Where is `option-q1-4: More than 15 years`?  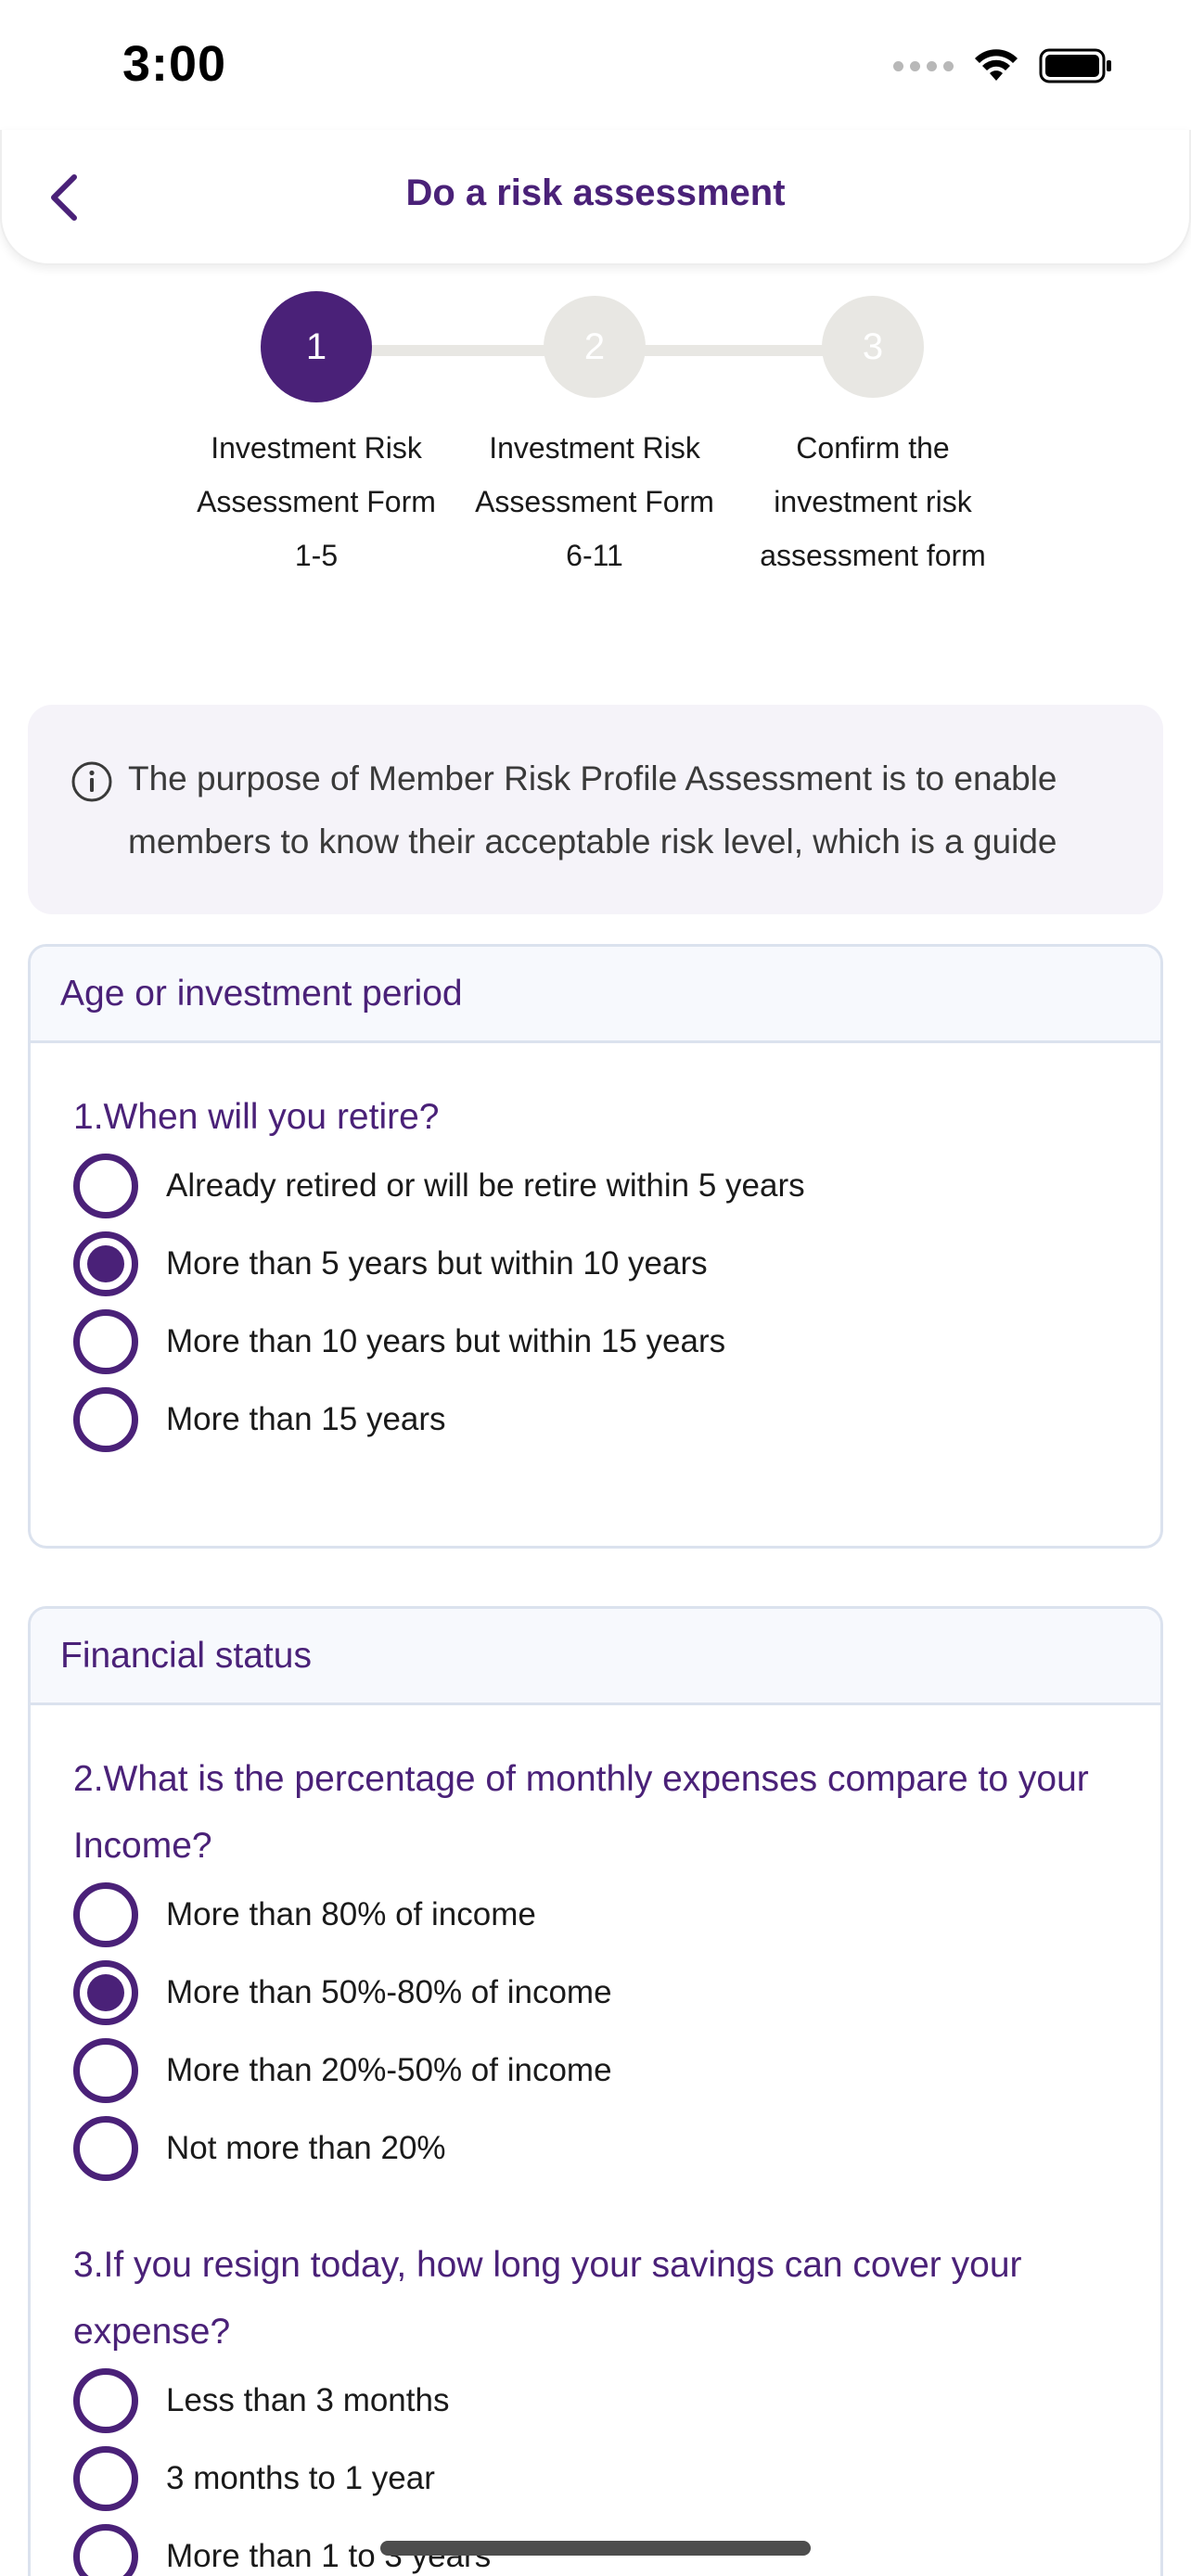 option-q1-4: More than 15 years is located at coordinates (259, 1419).